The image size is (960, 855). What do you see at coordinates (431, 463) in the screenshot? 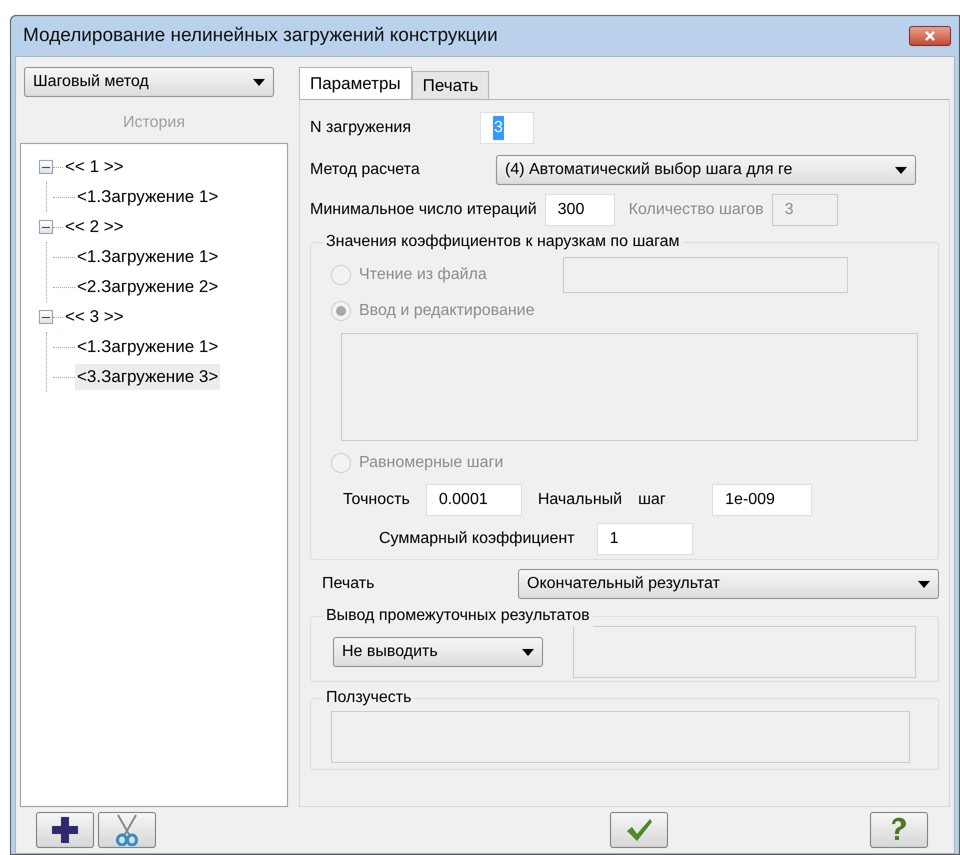
I see `radio-label: Равномерные шаги` at bounding box center [431, 463].